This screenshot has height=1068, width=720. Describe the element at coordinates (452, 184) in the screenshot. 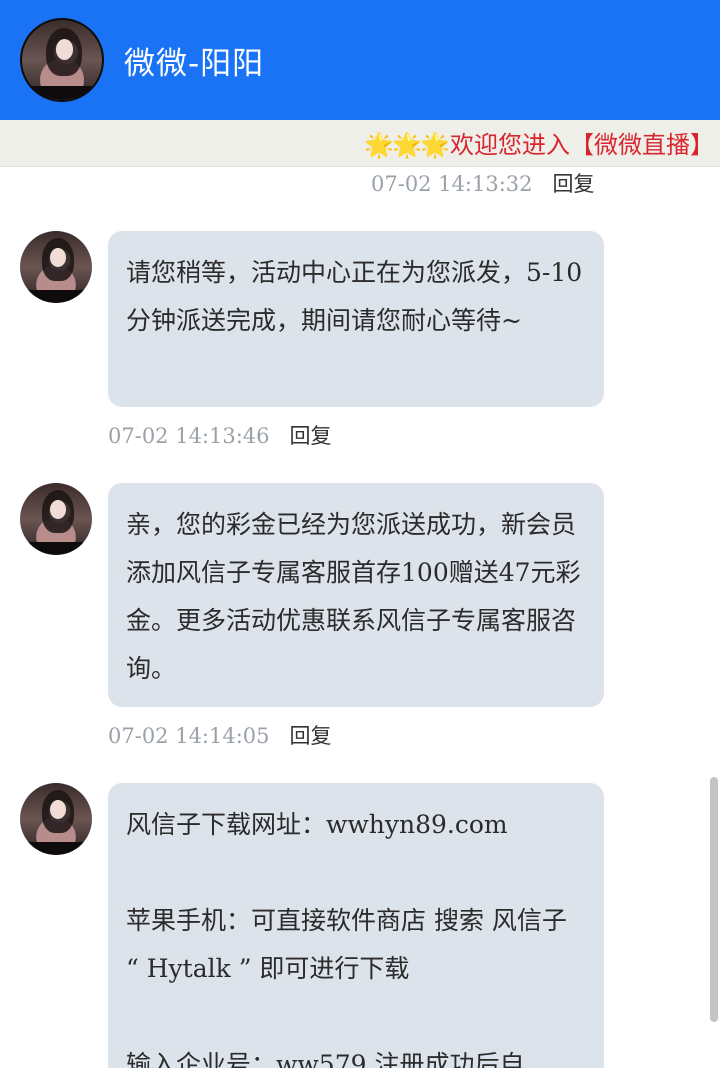

I see `message-timestamp: 07-02 14:13:32` at that location.